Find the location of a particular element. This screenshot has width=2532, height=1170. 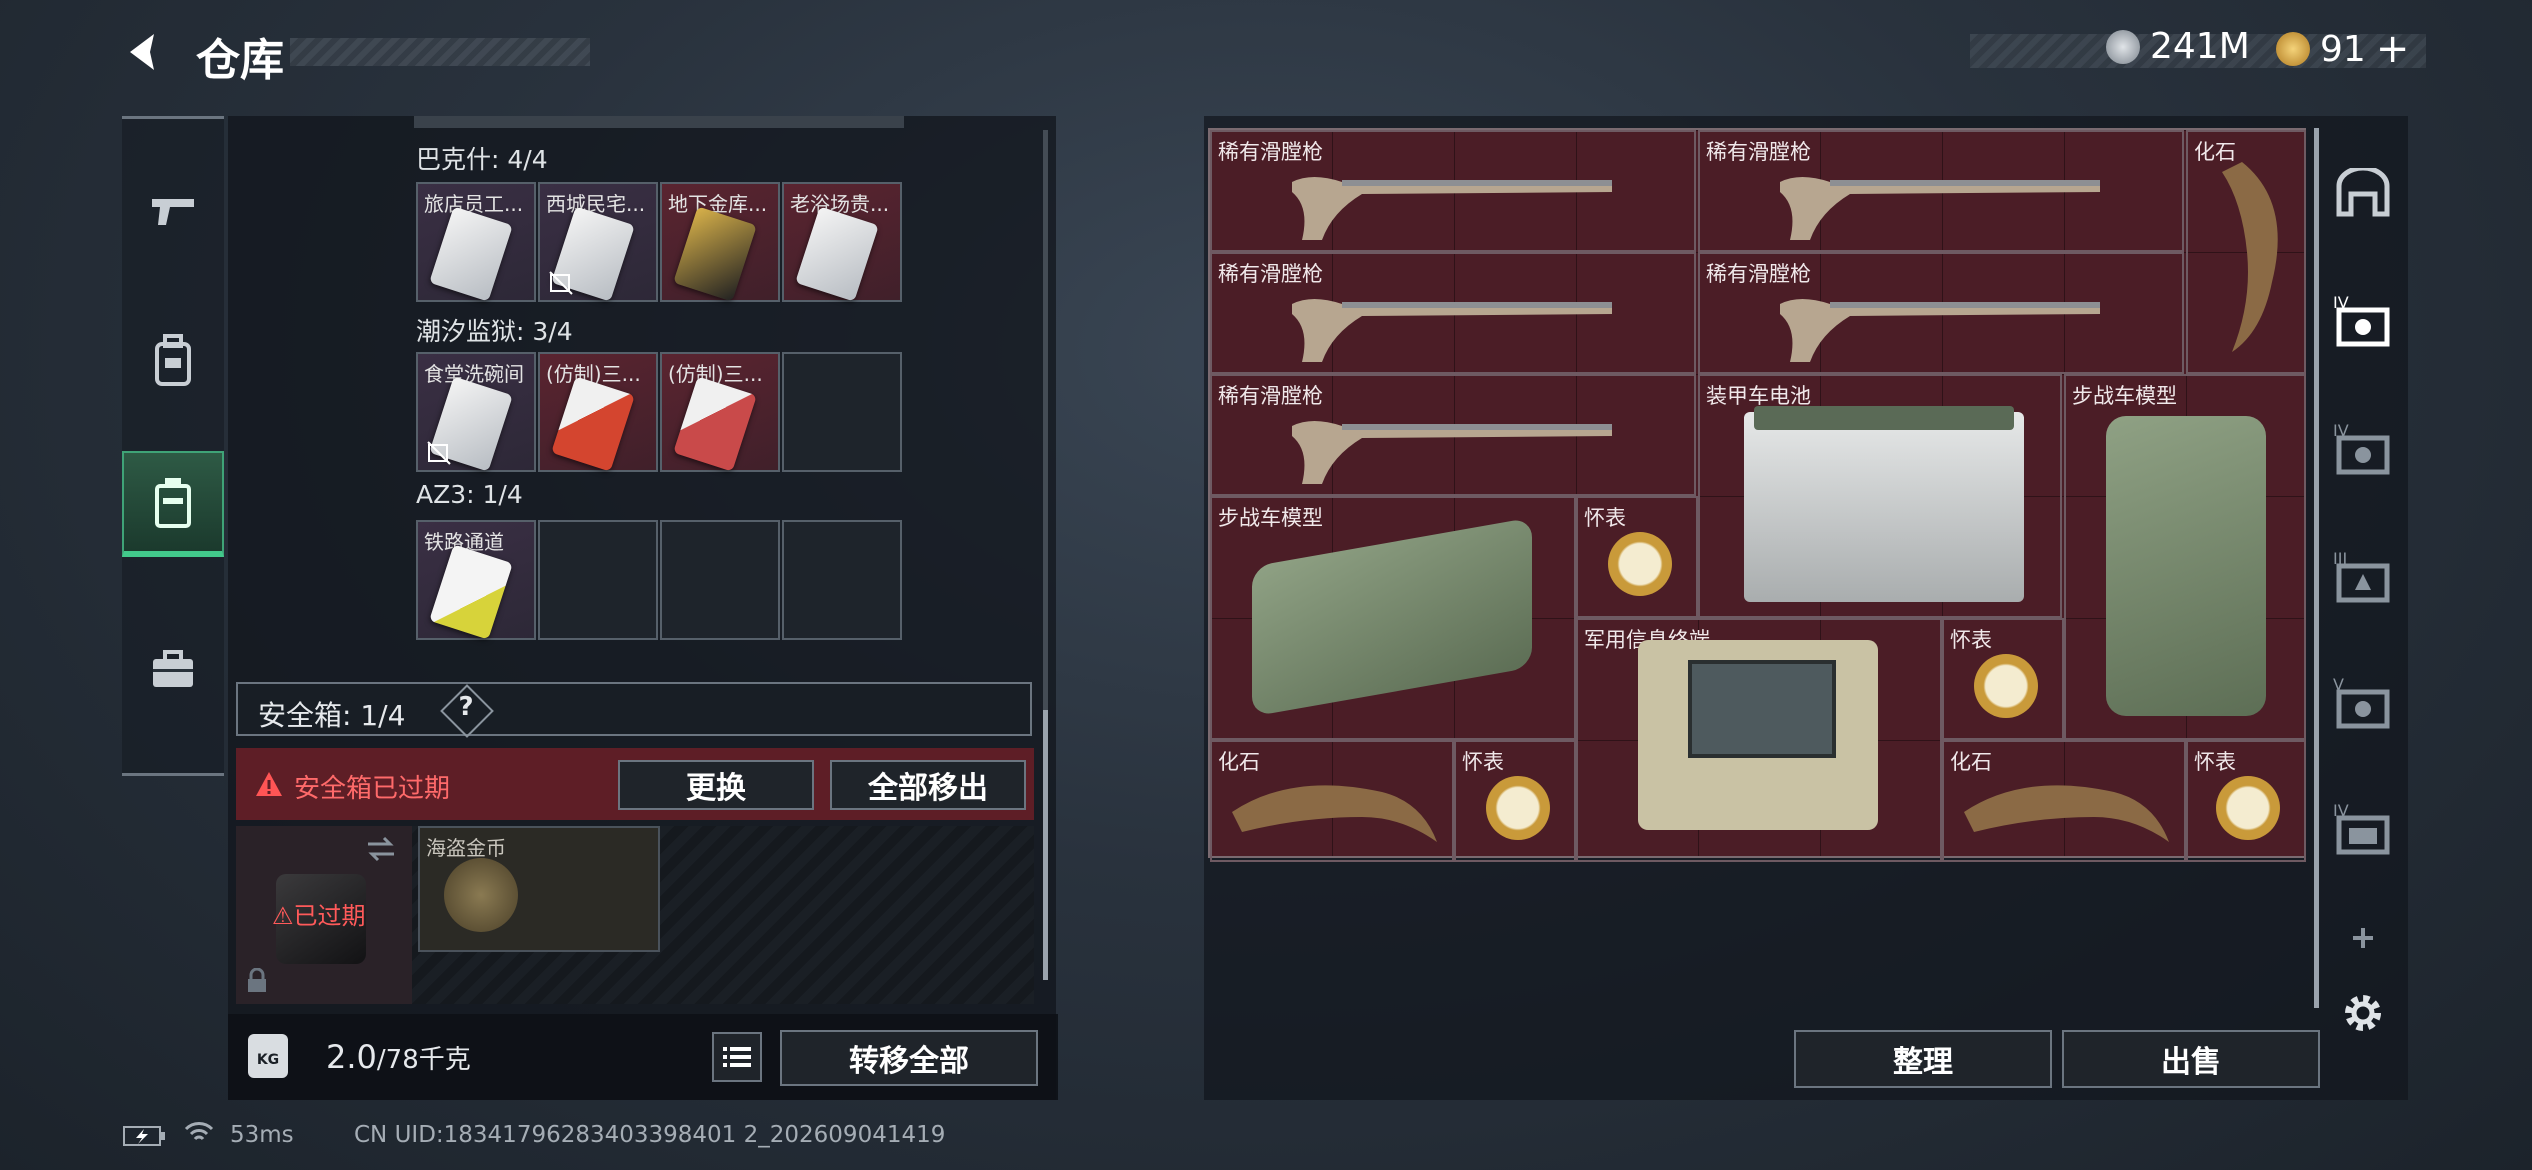

back-arrow-icon is located at coordinates (144, 52).